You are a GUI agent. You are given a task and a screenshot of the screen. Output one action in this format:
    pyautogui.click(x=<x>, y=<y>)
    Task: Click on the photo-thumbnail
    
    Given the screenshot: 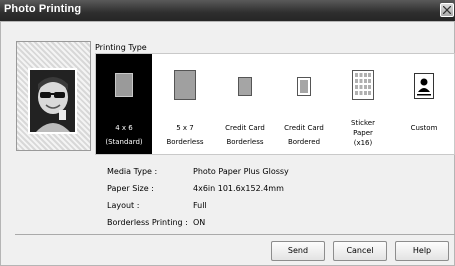 What is the action you would take?
    pyautogui.click(x=52, y=101)
    